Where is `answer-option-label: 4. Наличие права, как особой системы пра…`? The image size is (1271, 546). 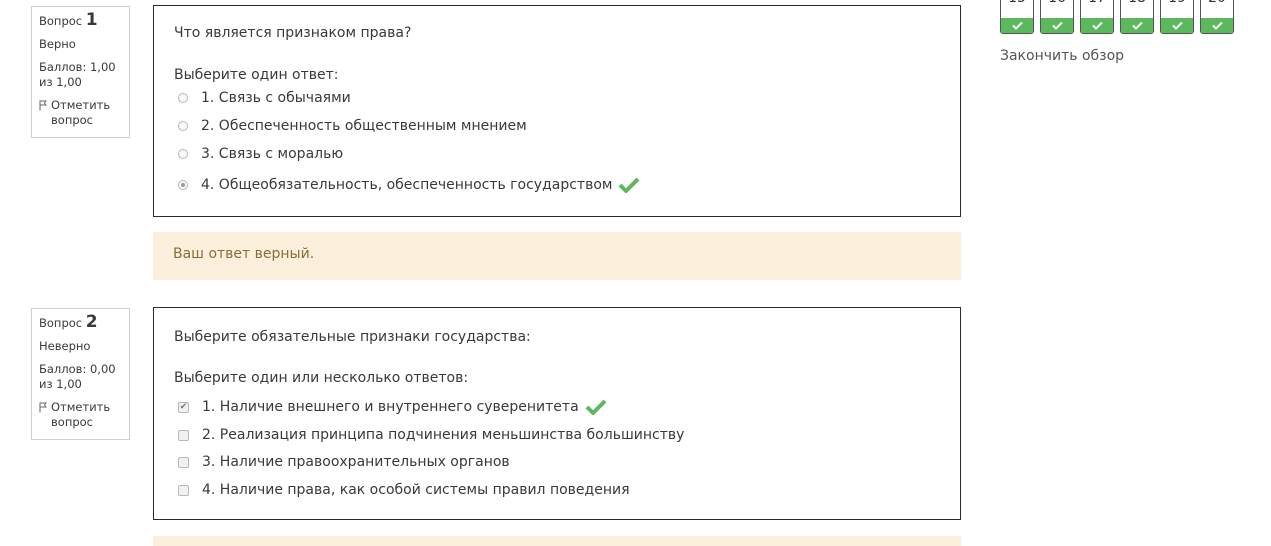 answer-option-label: 4. Наличие права, как особой системы пра… is located at coordinates (416, 490).